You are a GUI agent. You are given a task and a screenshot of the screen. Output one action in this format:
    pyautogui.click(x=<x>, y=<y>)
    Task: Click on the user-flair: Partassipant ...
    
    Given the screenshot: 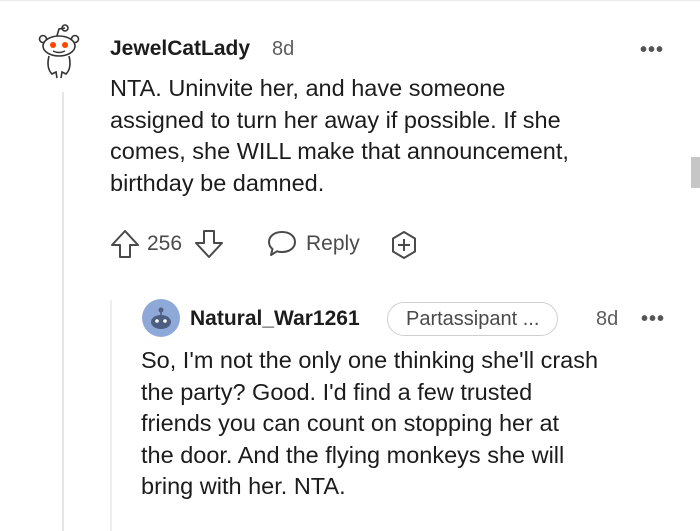 What is the action you would take?
    pyautogui.click(x=473, y=319)
    